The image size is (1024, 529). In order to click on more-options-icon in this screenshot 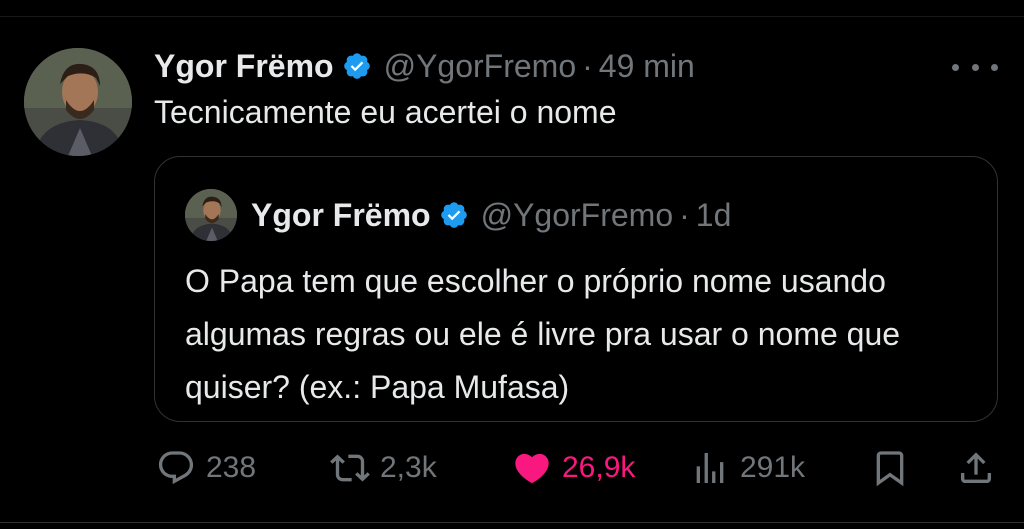, I will do `click(975, 67)`.